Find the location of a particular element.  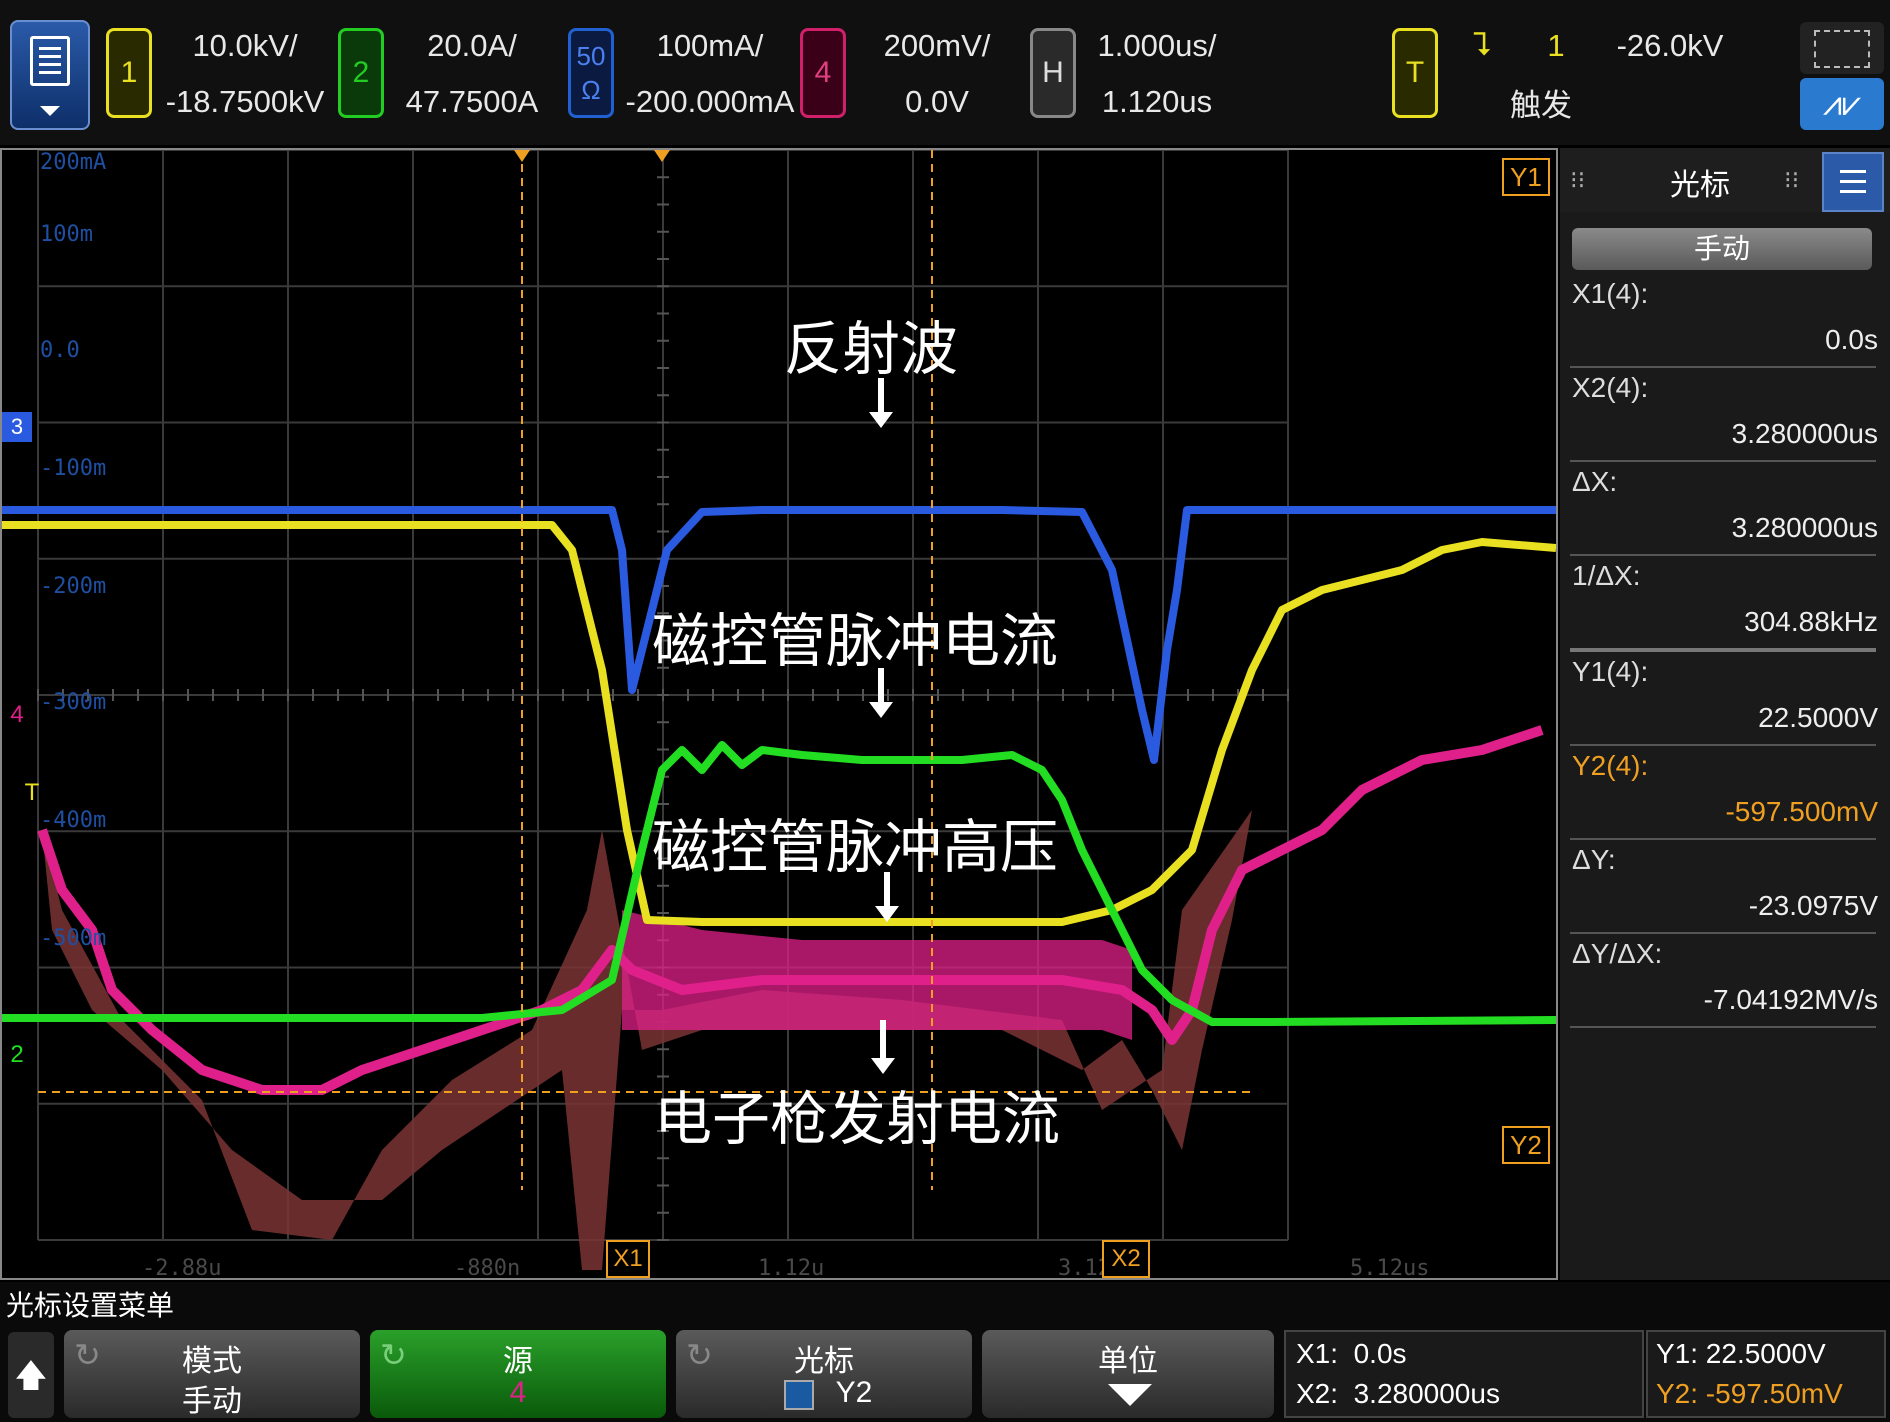

x-label-4: 5.12us is located at coordinates (1390, 1268).